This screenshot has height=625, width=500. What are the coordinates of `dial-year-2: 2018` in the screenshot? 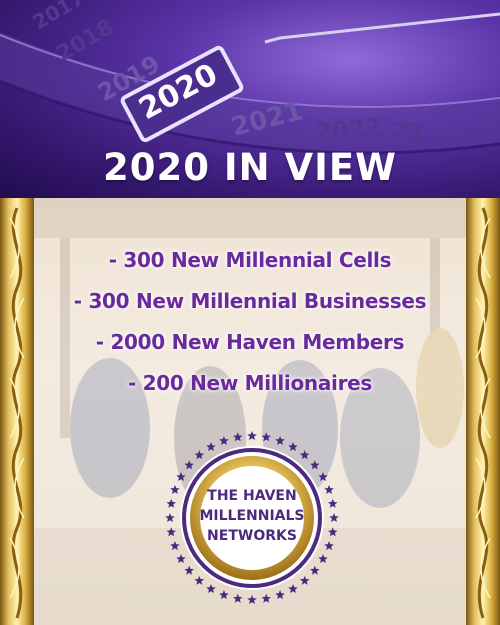 It's located at (86, 41).